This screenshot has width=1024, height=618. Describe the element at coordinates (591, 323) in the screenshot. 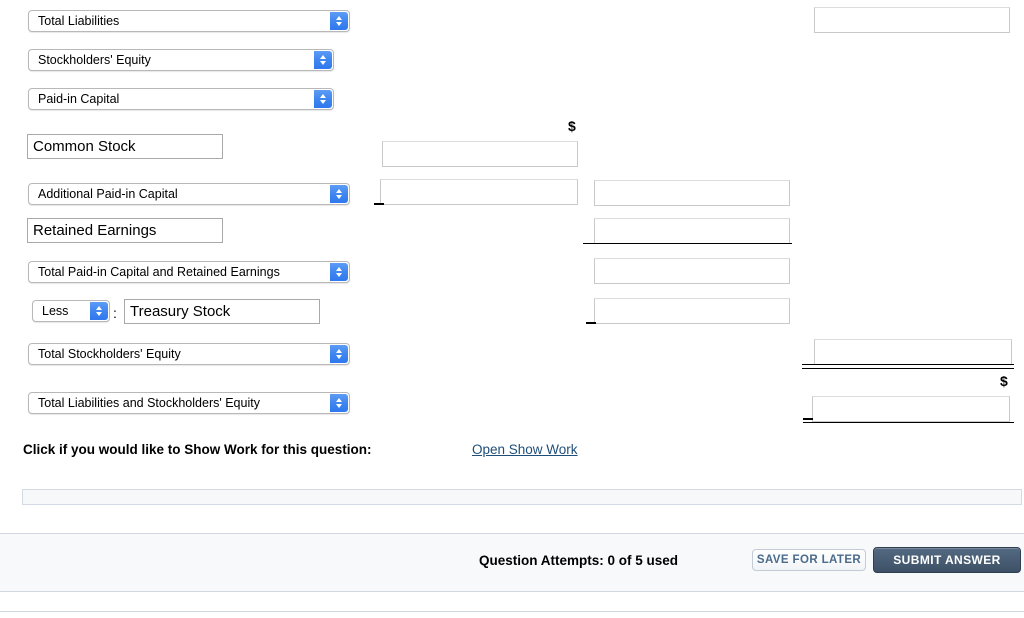

I see `subtotal-dash-treasury-stock` at that location.